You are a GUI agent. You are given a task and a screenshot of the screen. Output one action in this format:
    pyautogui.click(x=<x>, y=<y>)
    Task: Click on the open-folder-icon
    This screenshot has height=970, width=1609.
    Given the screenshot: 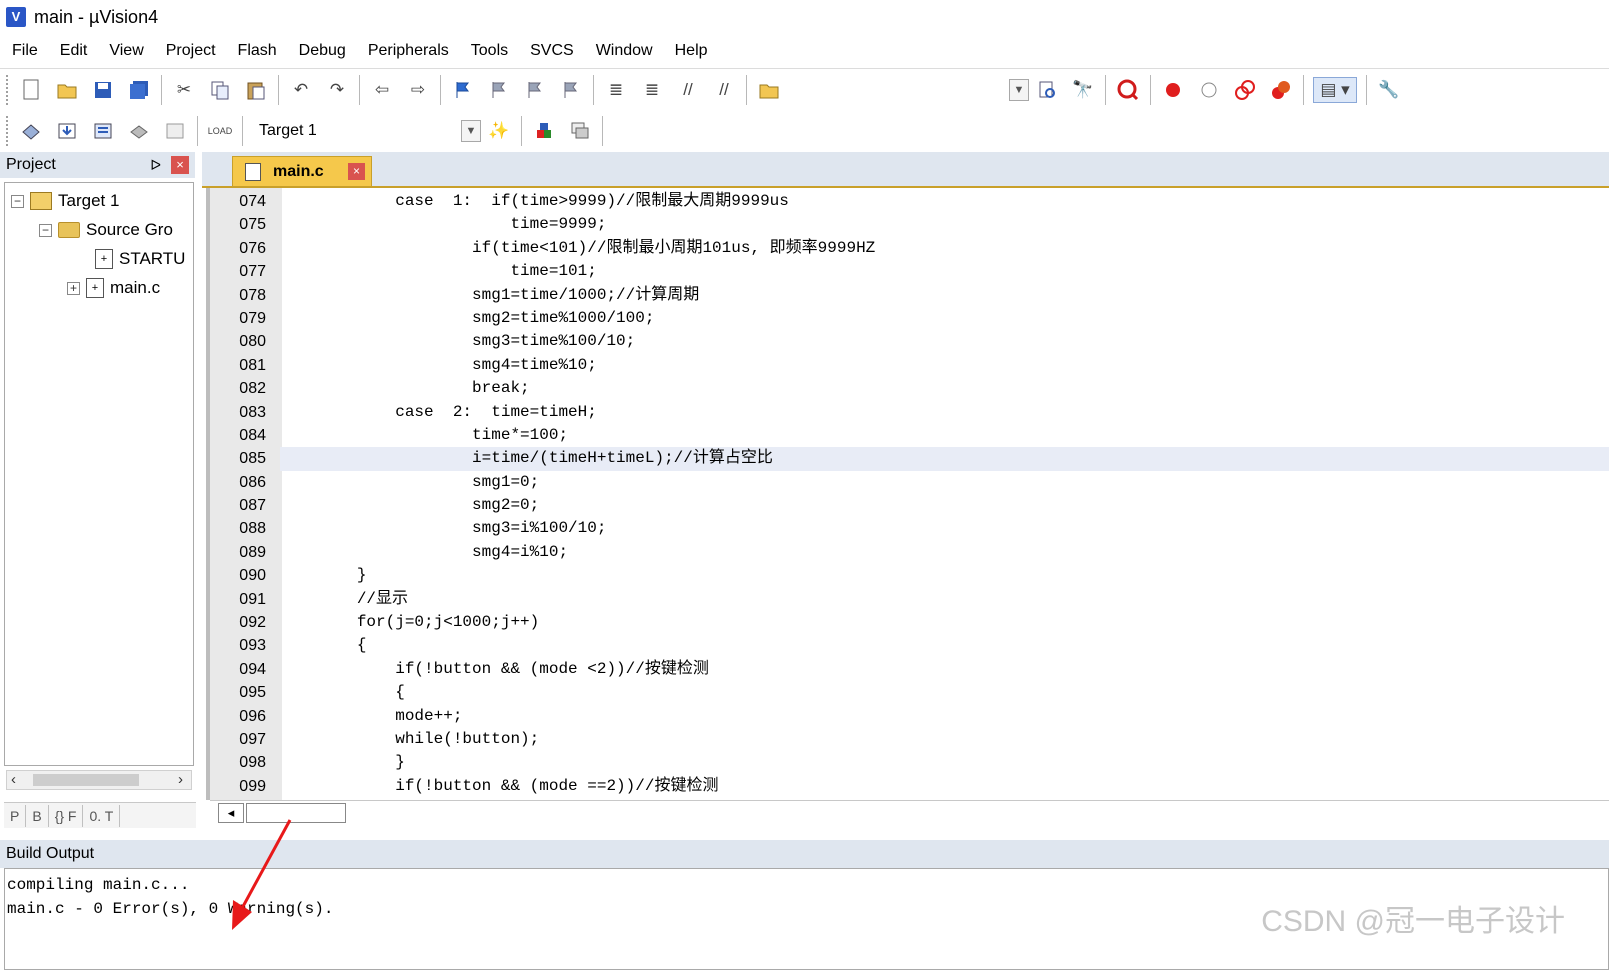 What is the action you would take?
    pyautogui.click(x=67, y=90)
    